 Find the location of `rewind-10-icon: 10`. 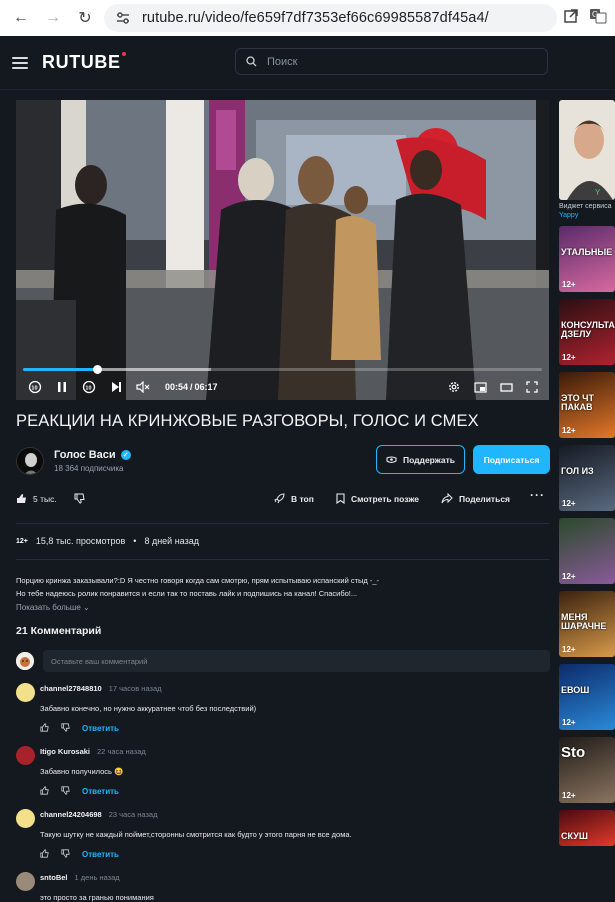

rewind-10-icon: 10 is located at coordinates (35, 387).